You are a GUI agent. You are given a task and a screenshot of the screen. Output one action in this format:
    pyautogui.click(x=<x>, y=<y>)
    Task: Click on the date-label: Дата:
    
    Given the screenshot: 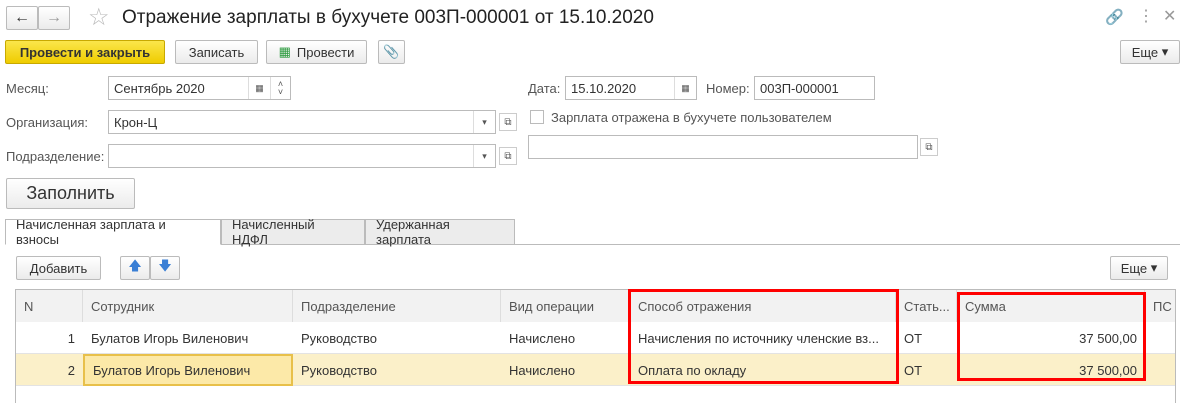 What is the action you would take?
    pyautogui.click(x=544, y=88)
    